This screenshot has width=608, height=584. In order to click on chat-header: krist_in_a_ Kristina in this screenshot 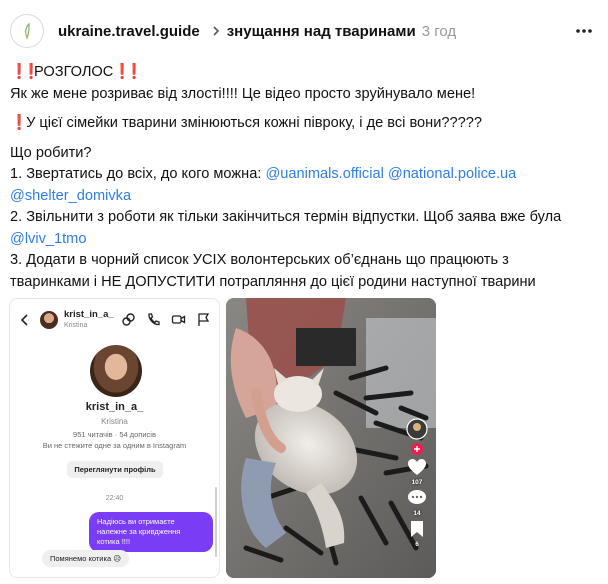, I will do `click(114, 320)`.